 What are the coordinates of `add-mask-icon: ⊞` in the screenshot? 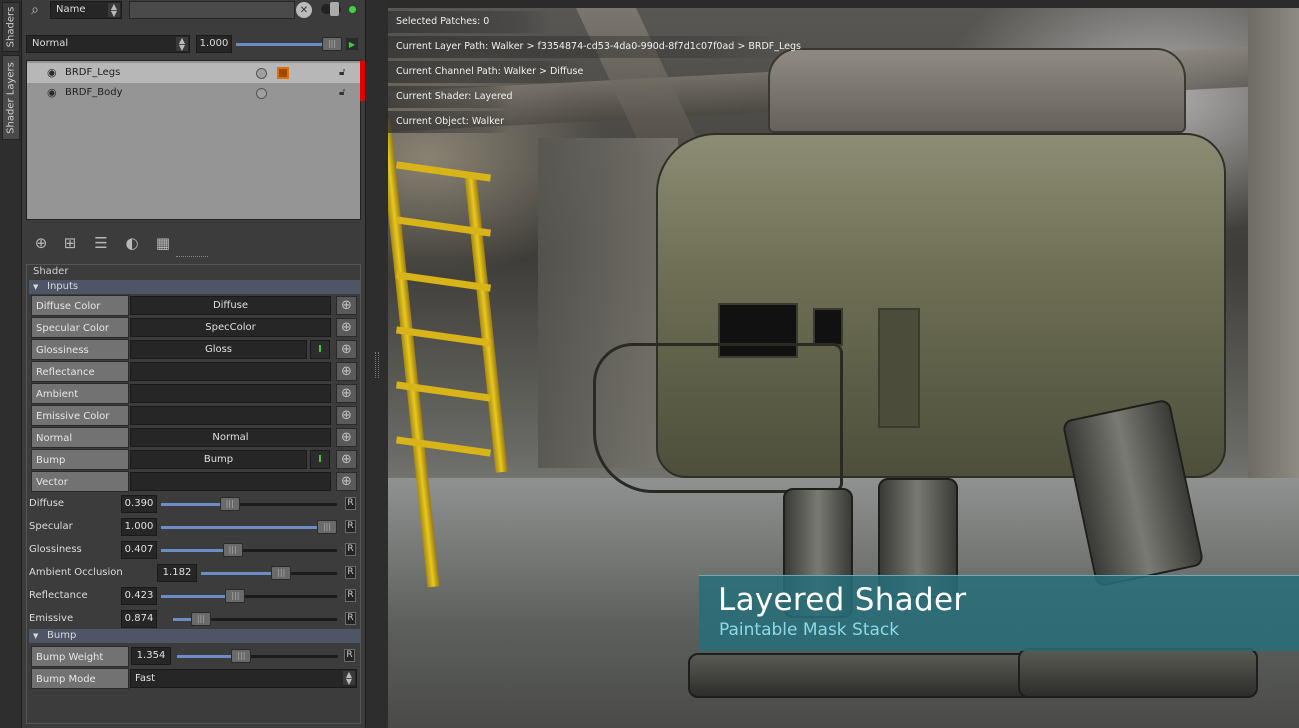 It's located at (70, 243).